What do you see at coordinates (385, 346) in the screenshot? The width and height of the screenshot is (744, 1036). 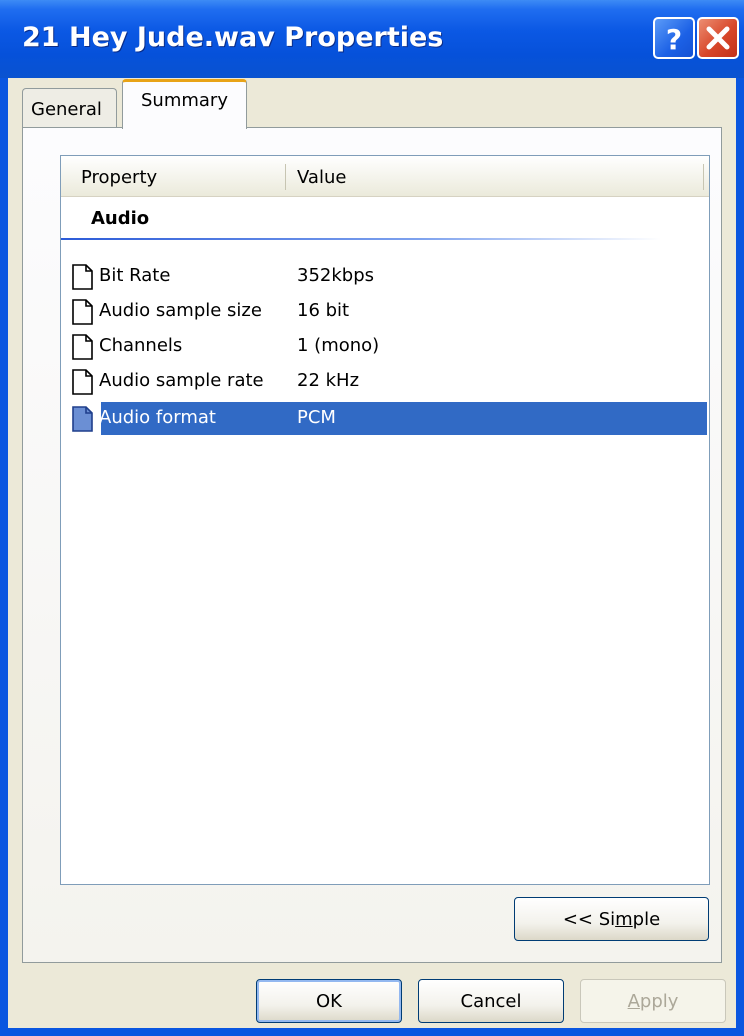 I see `list-item: Channels 1 (mono)` at bounding box center [385, 346].